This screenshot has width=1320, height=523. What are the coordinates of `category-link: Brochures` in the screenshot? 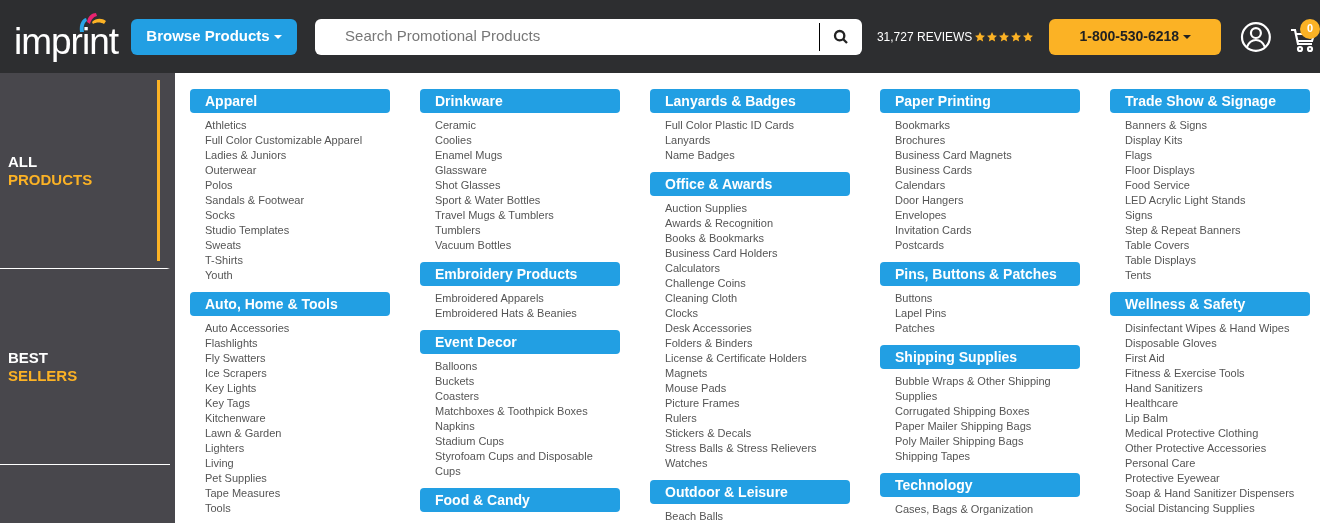 It's located at (987, 140).